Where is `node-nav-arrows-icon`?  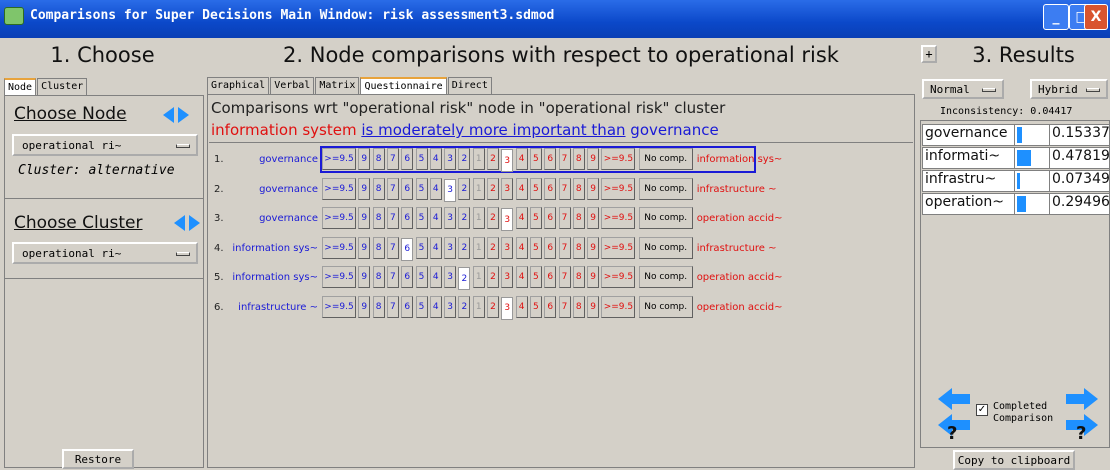
node-nav-arrows-icon is located at coordinates (176, 115).